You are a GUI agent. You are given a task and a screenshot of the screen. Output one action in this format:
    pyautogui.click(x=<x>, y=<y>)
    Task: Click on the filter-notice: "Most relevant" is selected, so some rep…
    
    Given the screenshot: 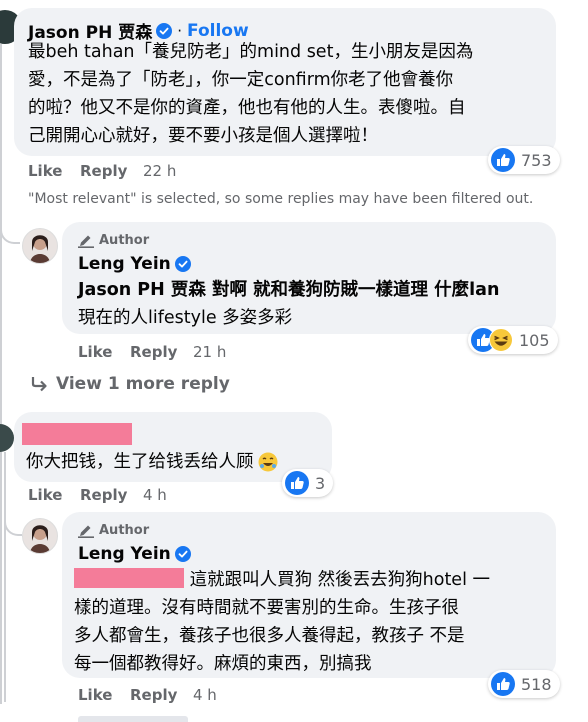 What is the action you would take?
    pyautogui.click(x=281, y=199)
    